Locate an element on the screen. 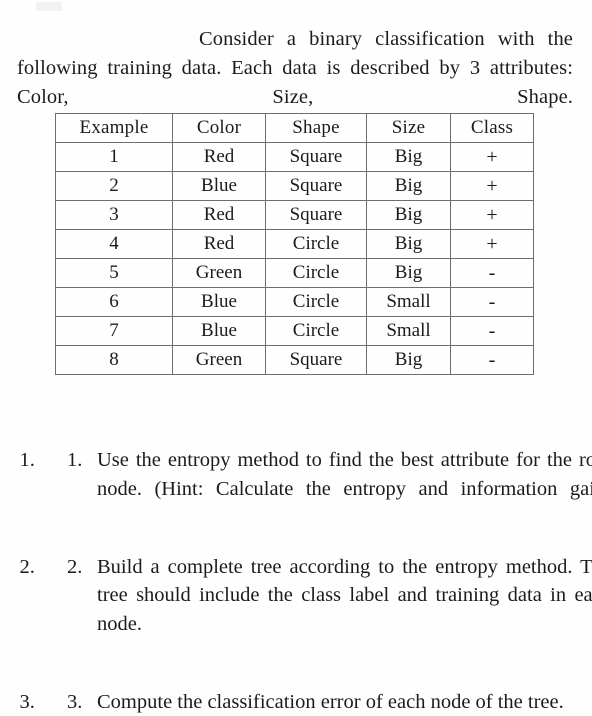  cell-example: 4 is located at coordinates (114, 244).